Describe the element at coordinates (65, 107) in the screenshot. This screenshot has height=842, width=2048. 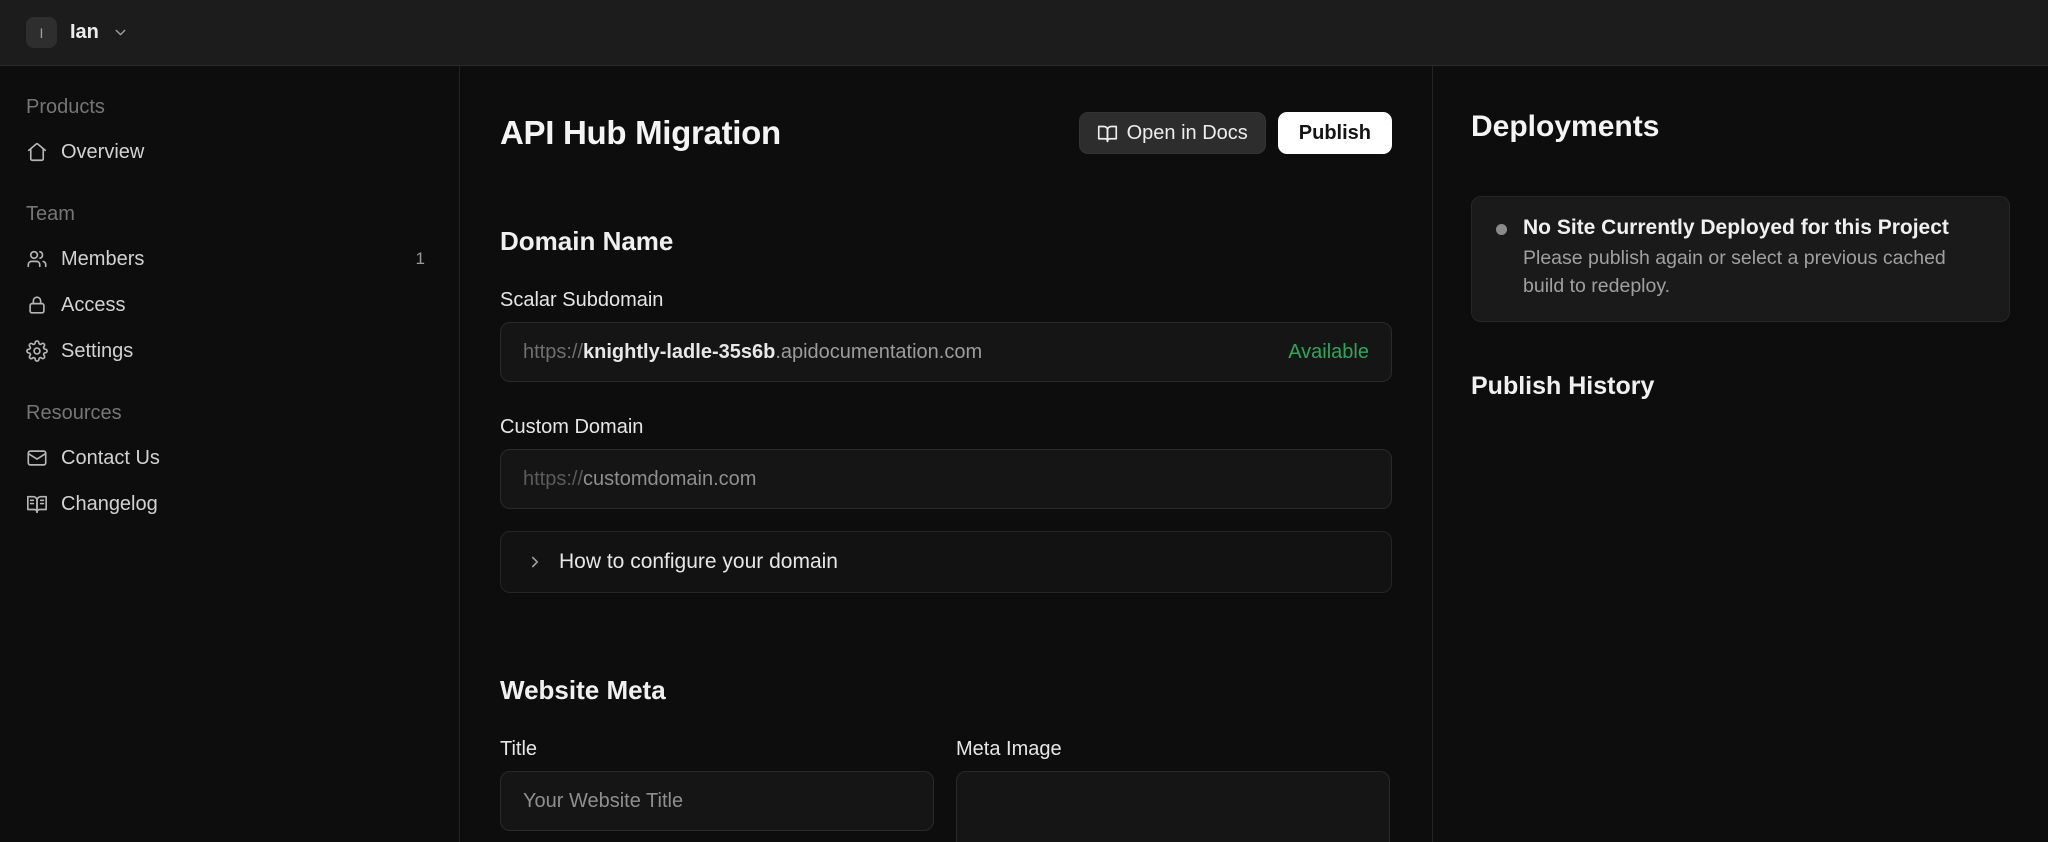
I see `sidebar-section-products: Products` at that location.